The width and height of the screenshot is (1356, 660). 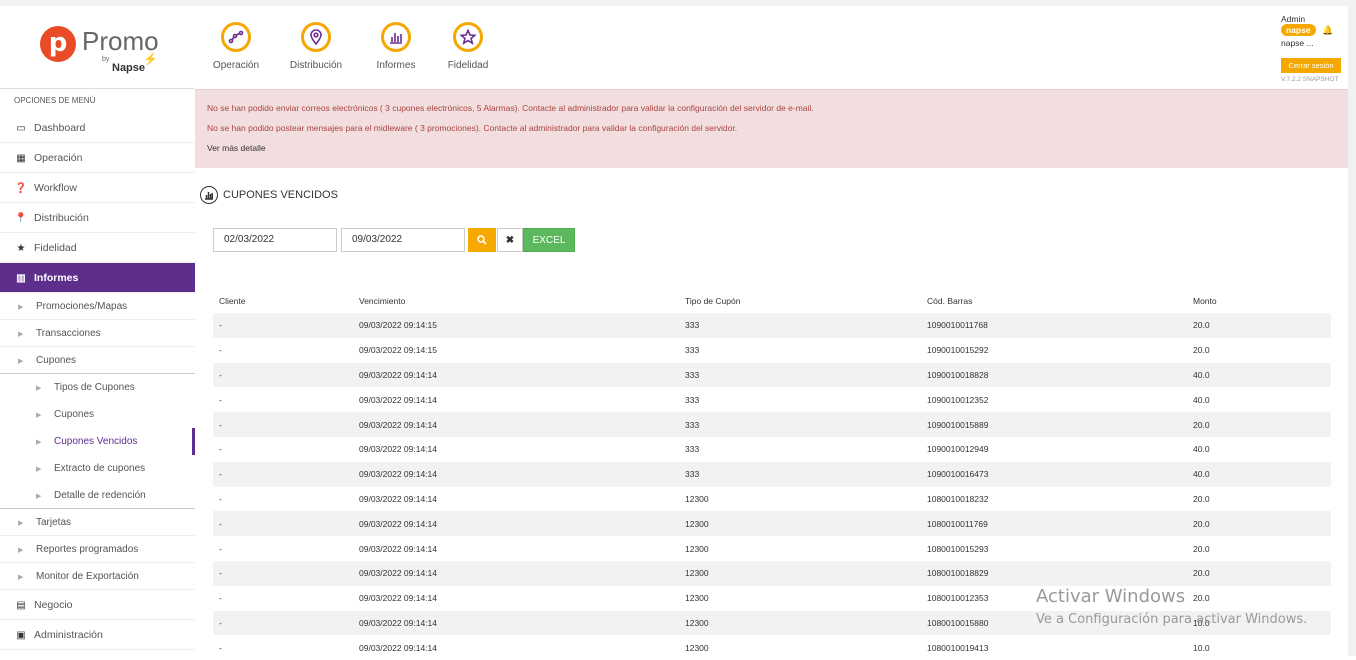 I want to click on sidebar-item-operacion: ▦ Operación, so click(x=97, y=158).